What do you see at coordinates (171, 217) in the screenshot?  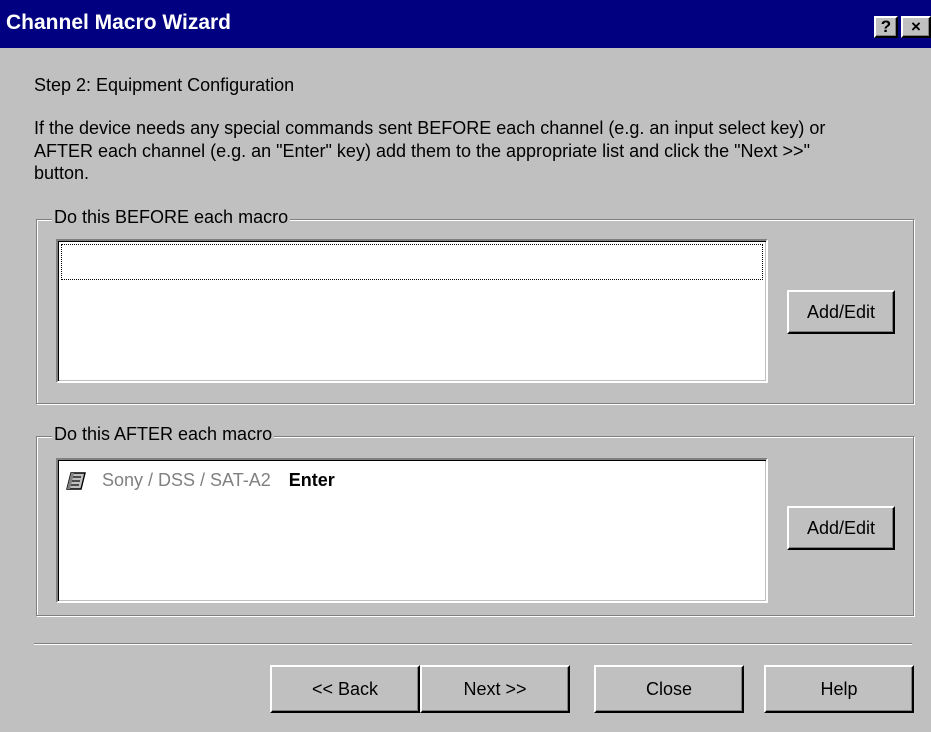 I see `before-group-label: Do this BEFORE each macro` at bounding box center [171, 217].